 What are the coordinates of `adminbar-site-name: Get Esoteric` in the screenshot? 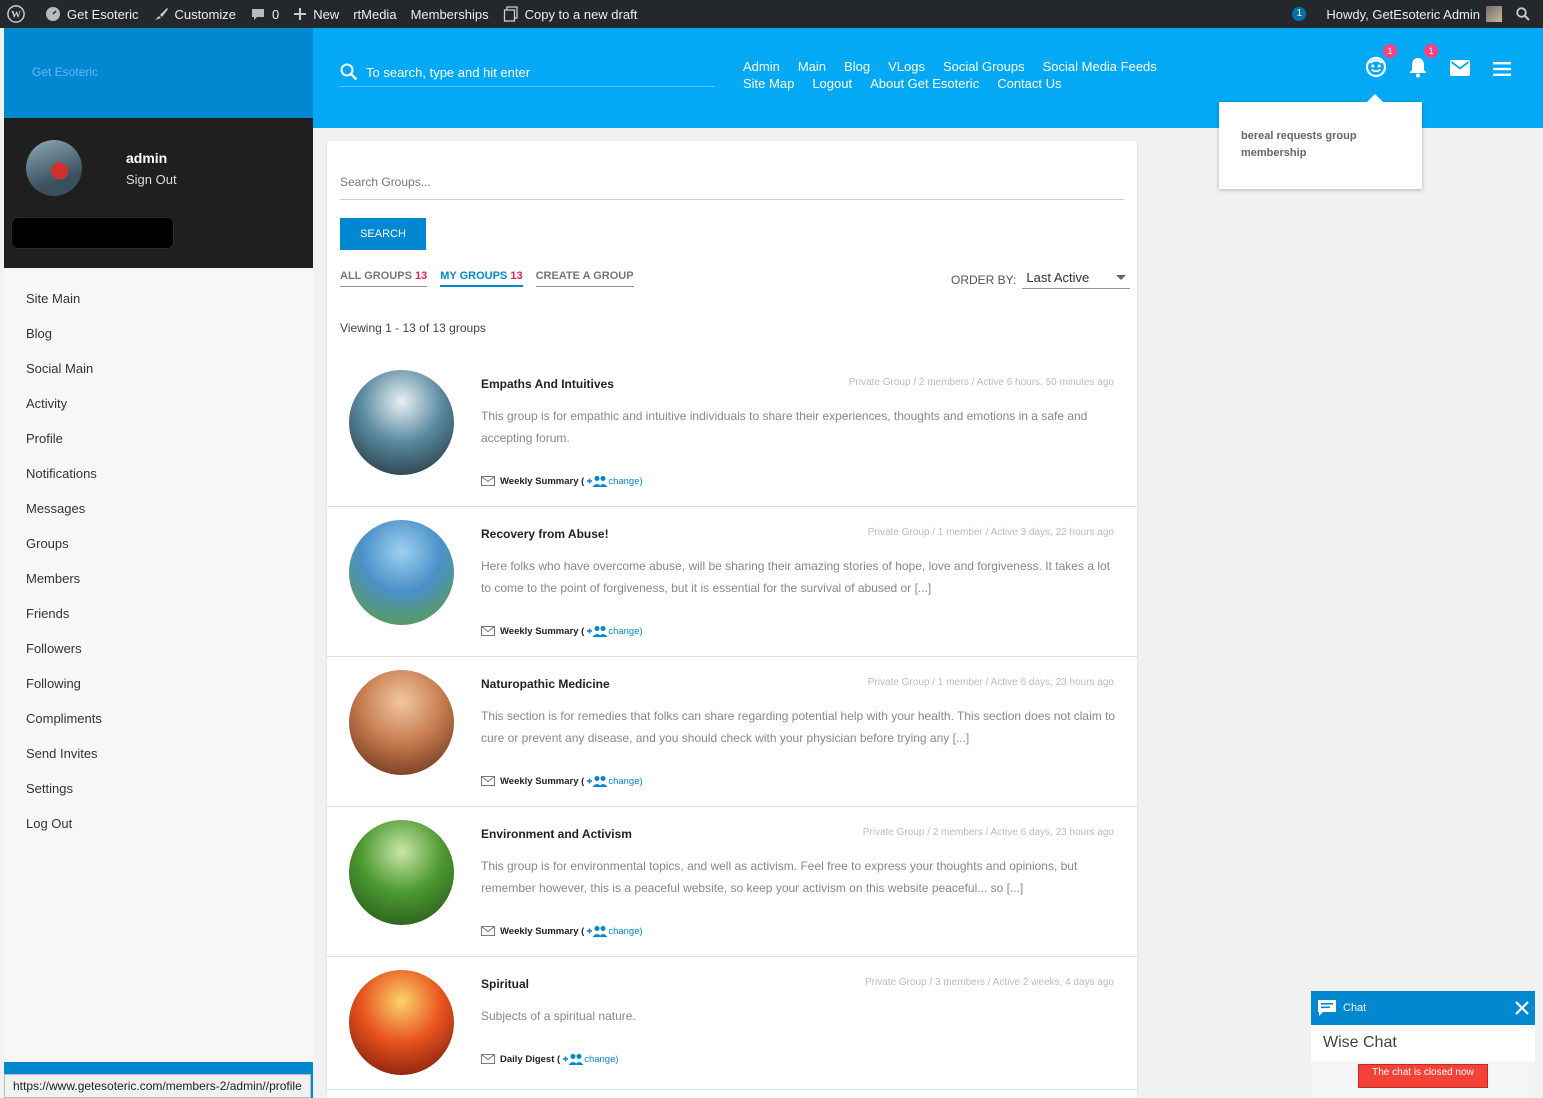 It's located at (92, 14).